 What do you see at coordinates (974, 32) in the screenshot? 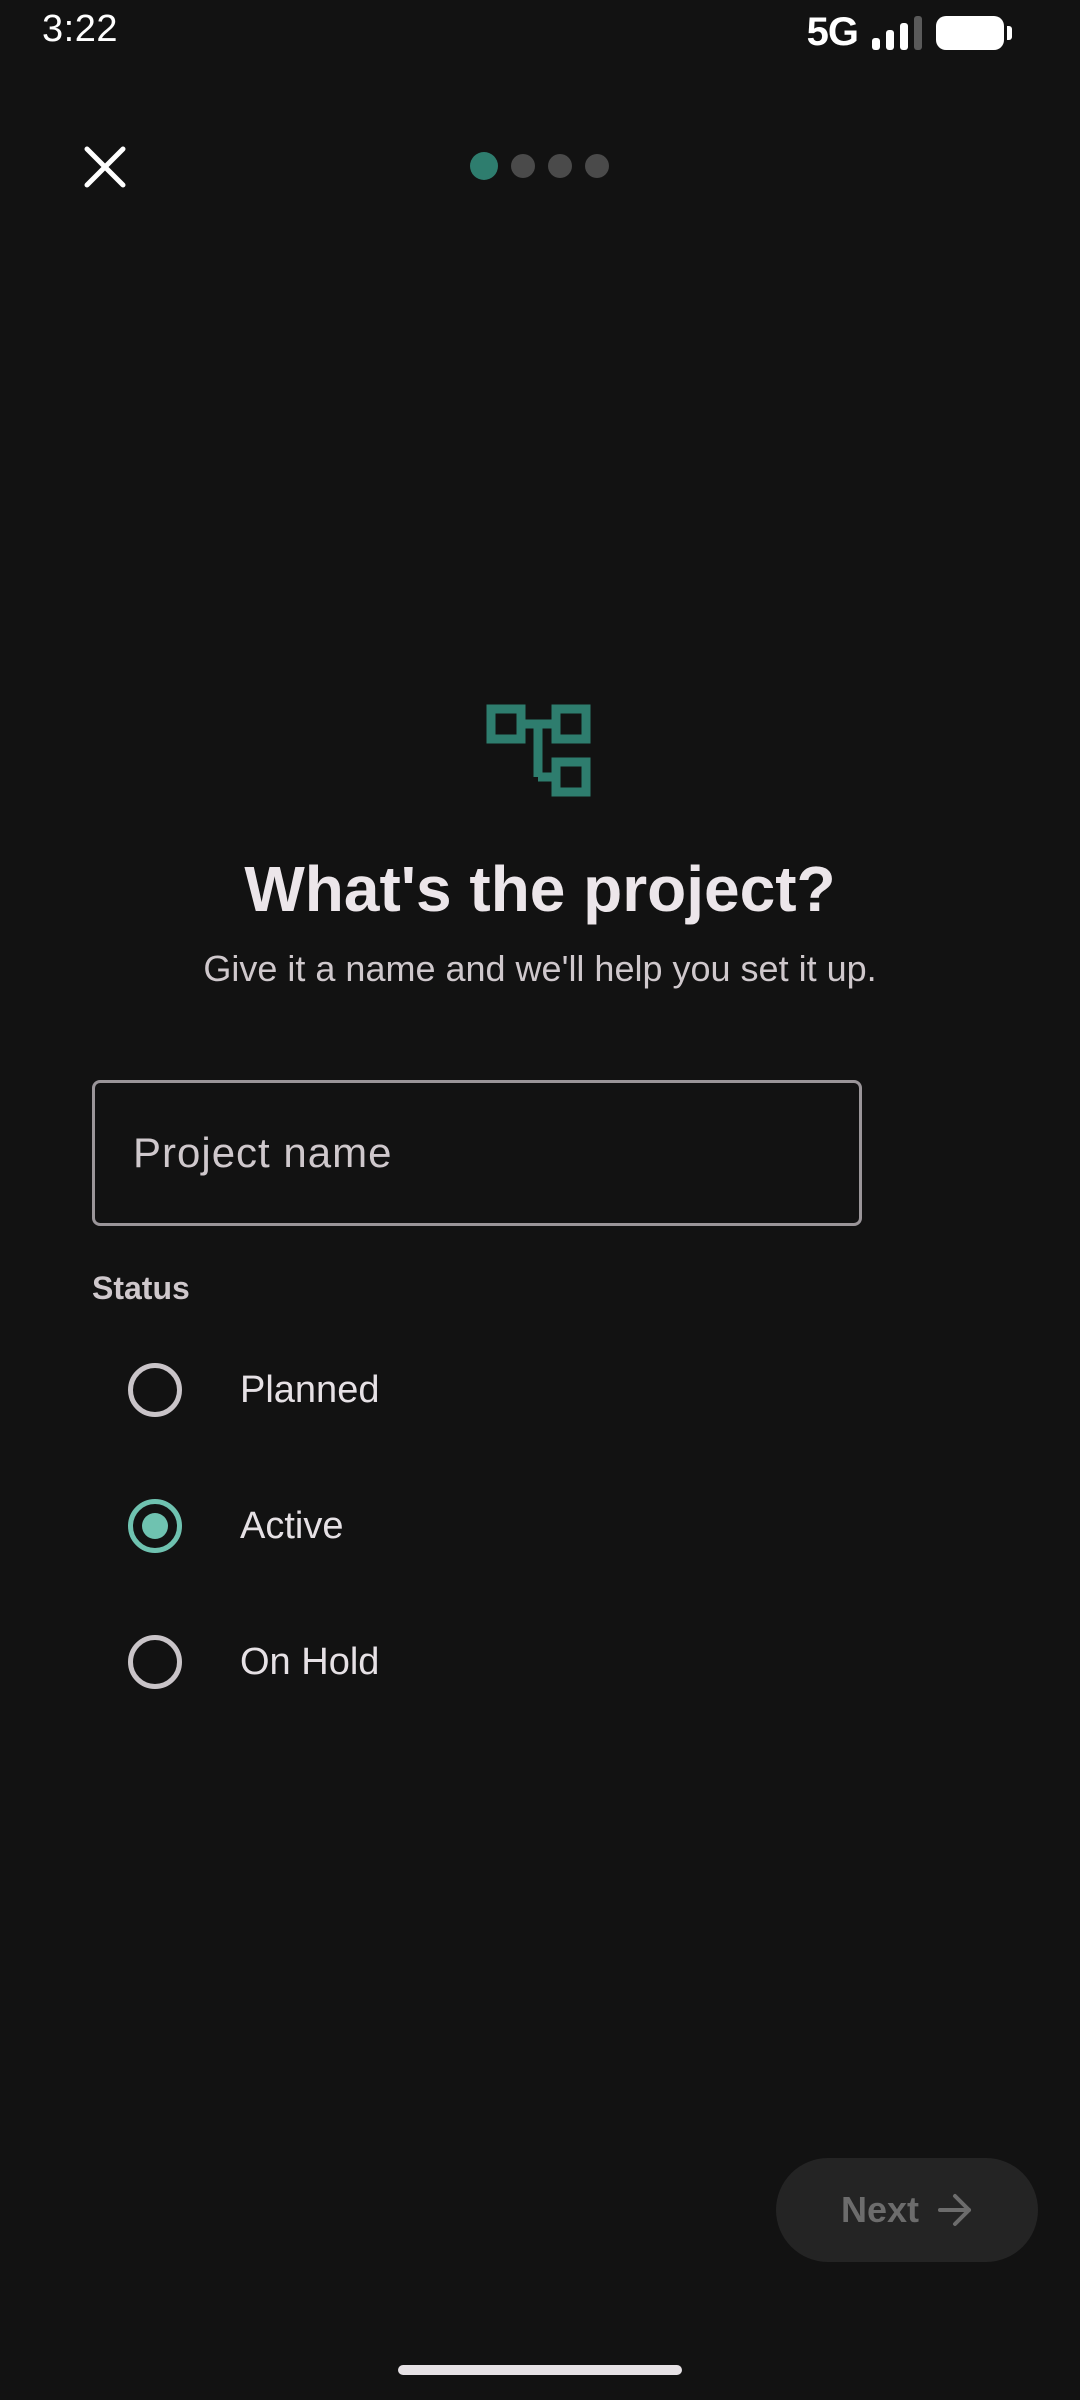
I see `battery-icon` at bounding box center [974, 32].